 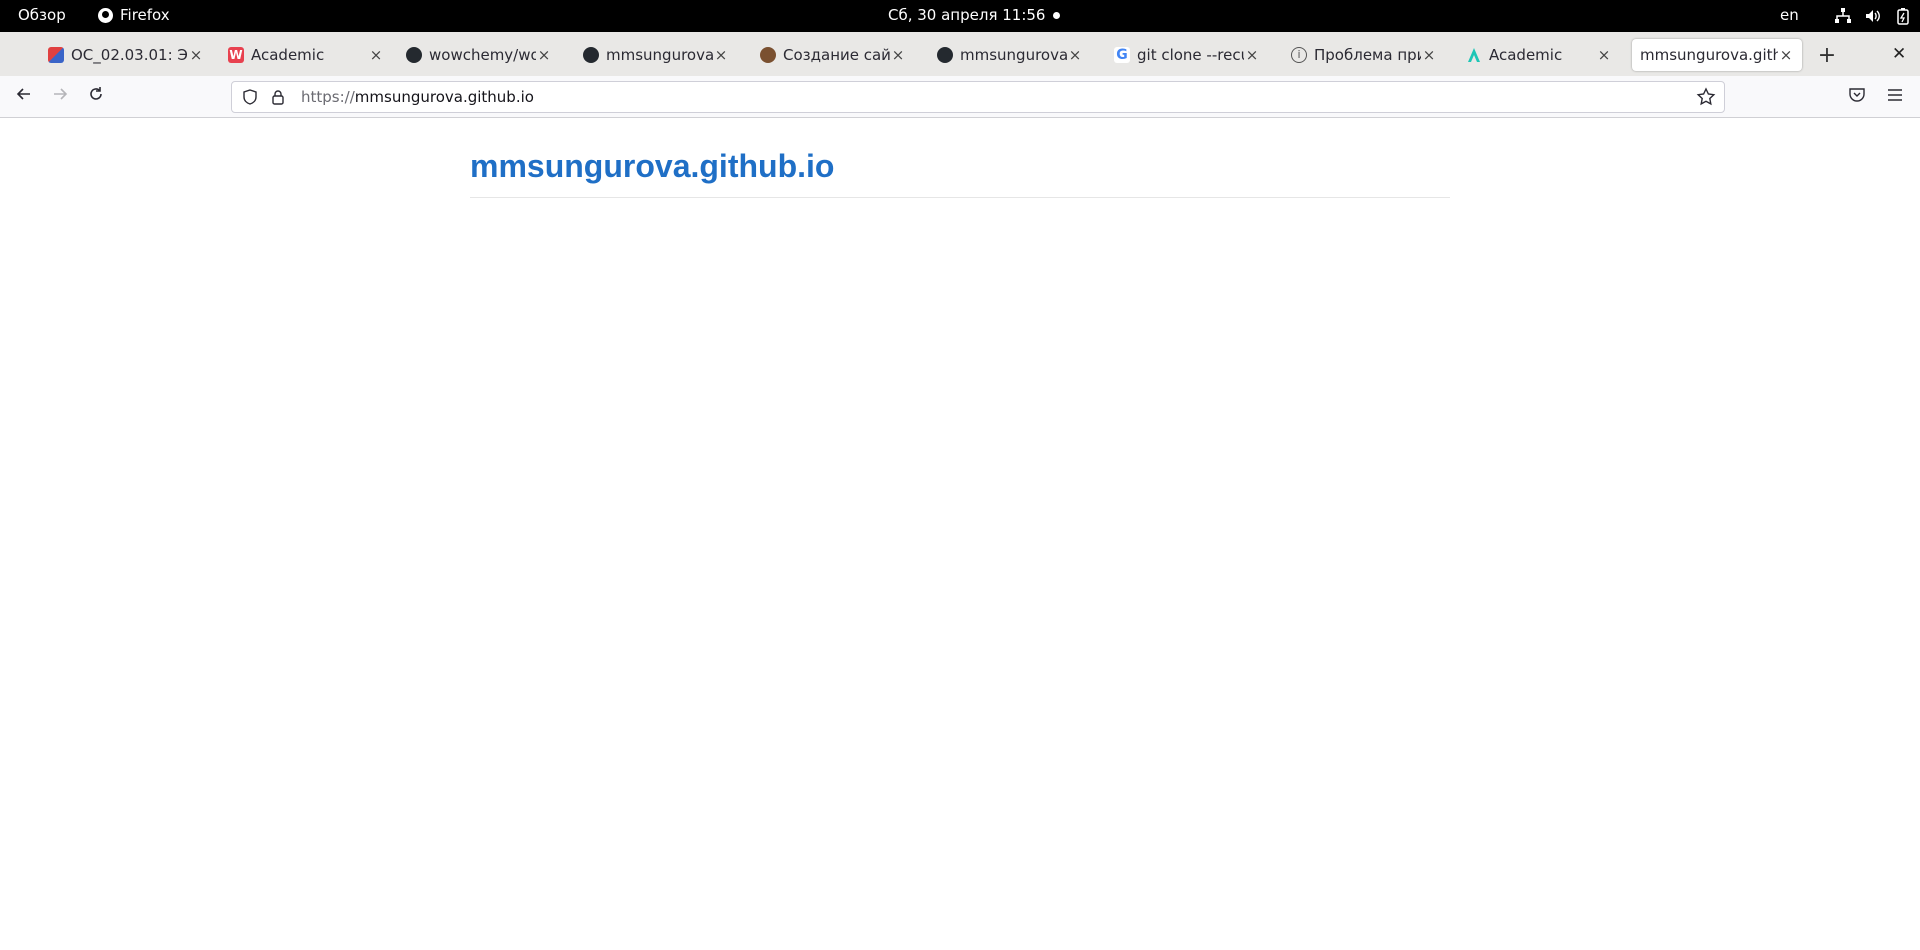 I want to click on system-tray, so click(x=1873, y=16).